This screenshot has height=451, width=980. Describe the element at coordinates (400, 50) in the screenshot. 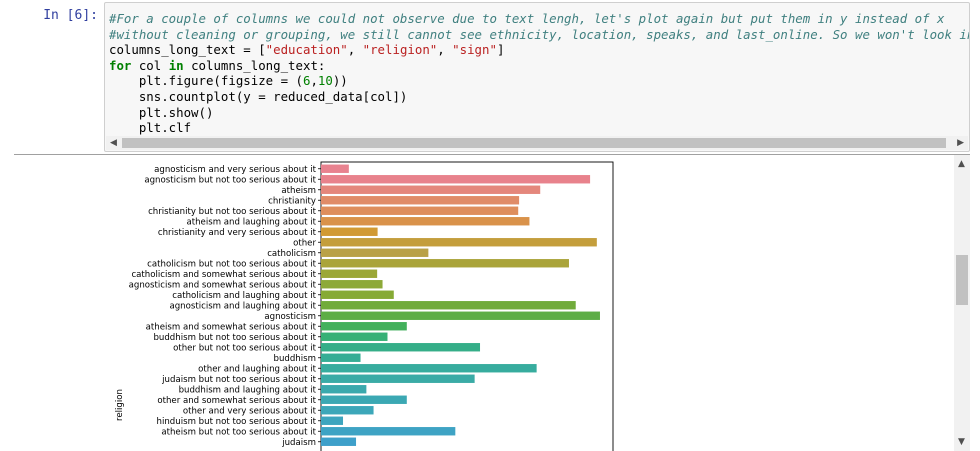

I see `code-token: "religion"` at that location.